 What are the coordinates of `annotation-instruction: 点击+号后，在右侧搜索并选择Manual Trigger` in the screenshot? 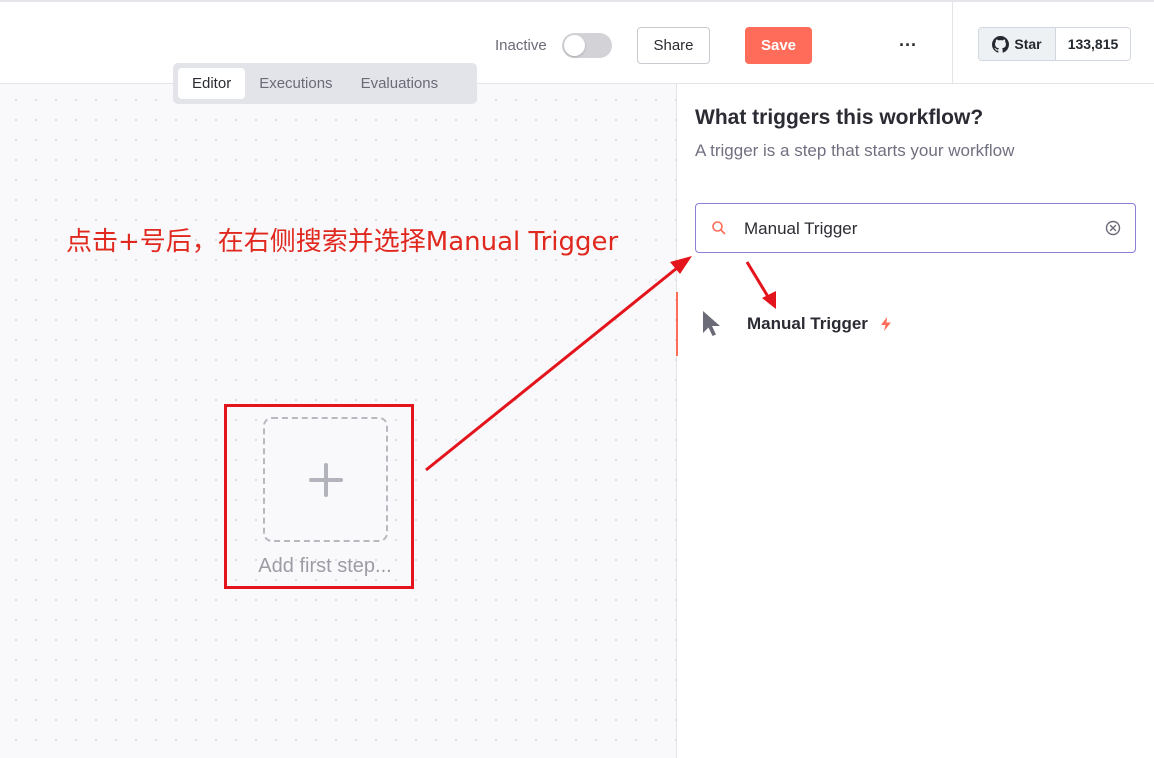 It's located at (342, 242).